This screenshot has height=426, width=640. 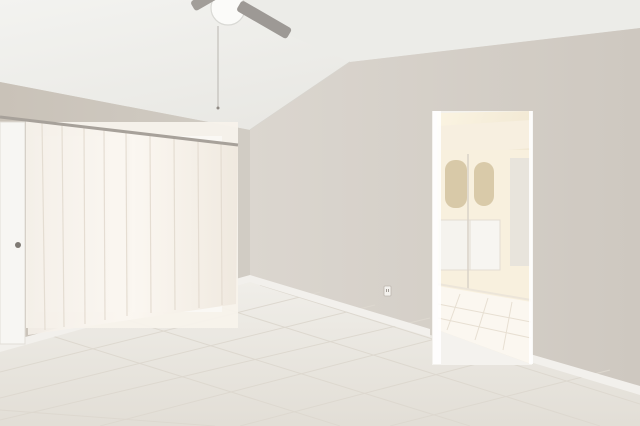 I want to click on wall-outlet, so click(x=387, y=291).